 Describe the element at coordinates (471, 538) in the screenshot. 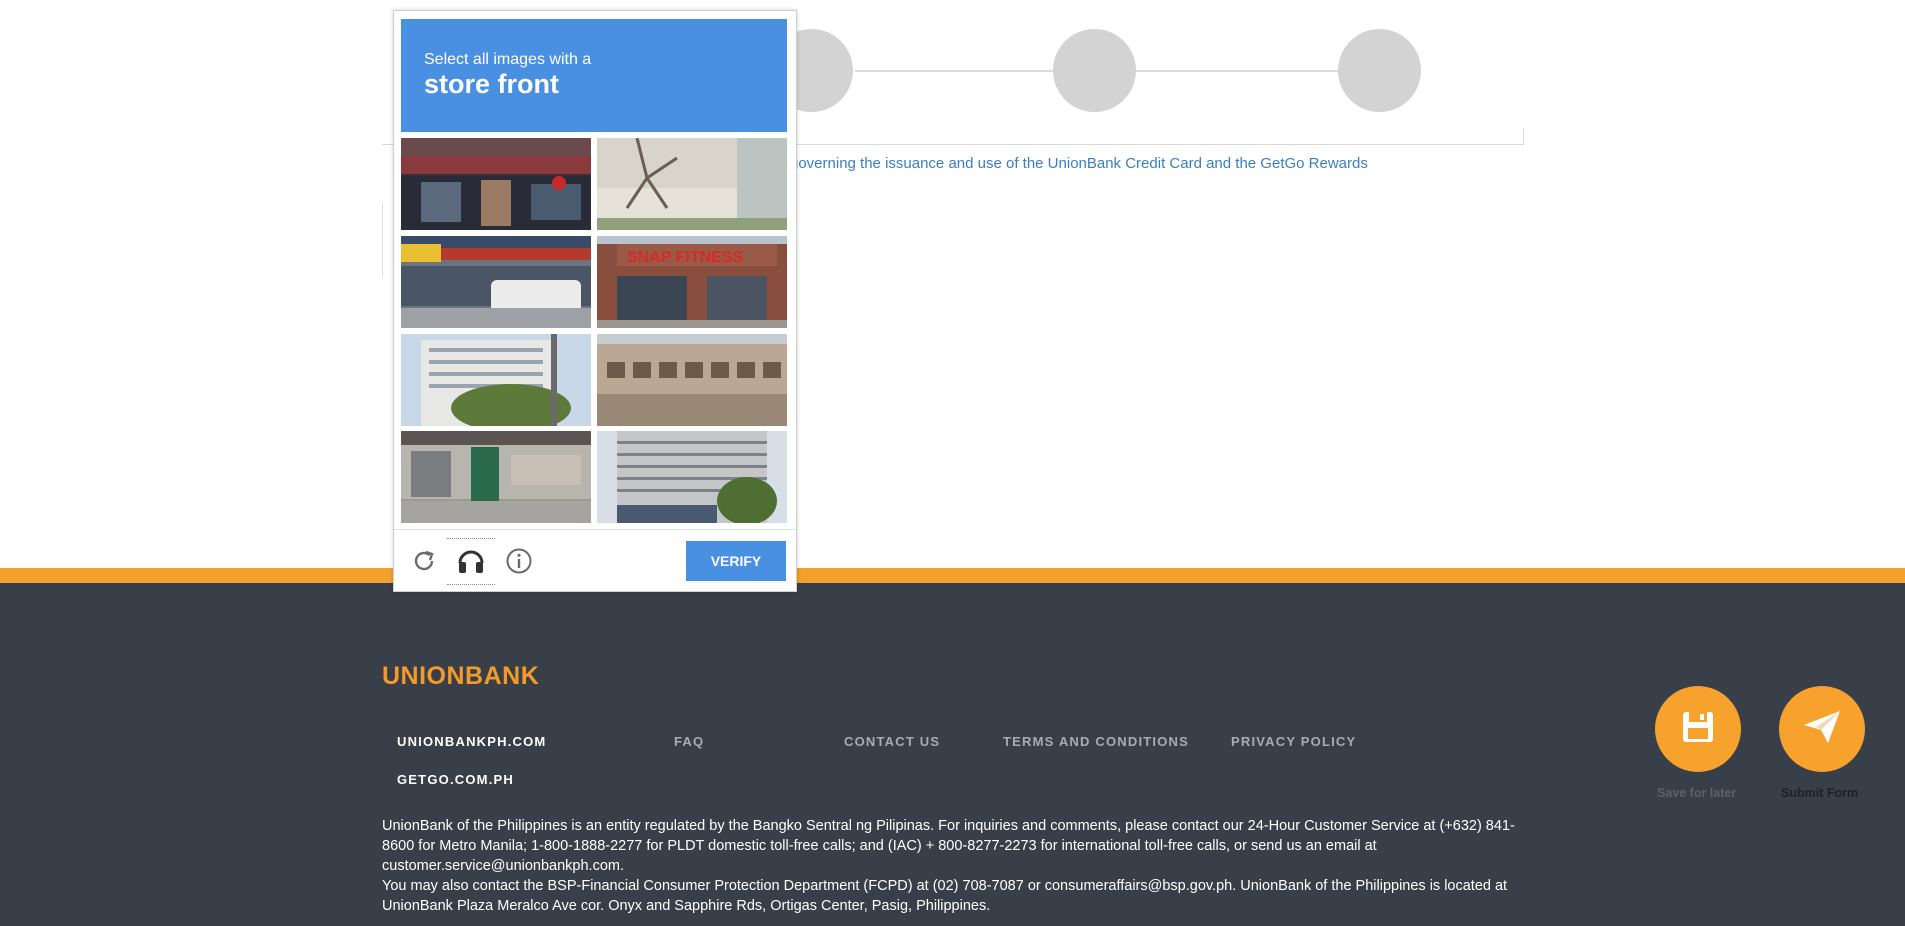

I see `audio-focus-top` at that location.